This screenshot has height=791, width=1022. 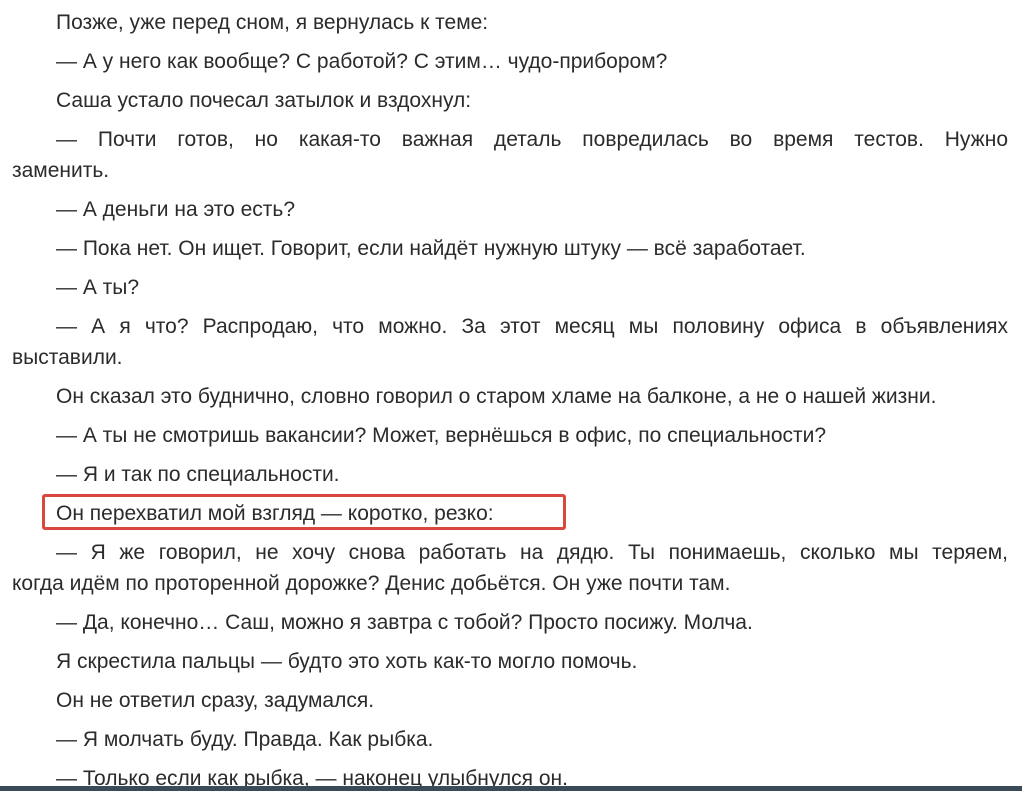 What do you see at coordinates (215, 700) in the screenshot?
I see `text-line: Он не ответил сразу, задумался.` at bounding box center [215, 700].